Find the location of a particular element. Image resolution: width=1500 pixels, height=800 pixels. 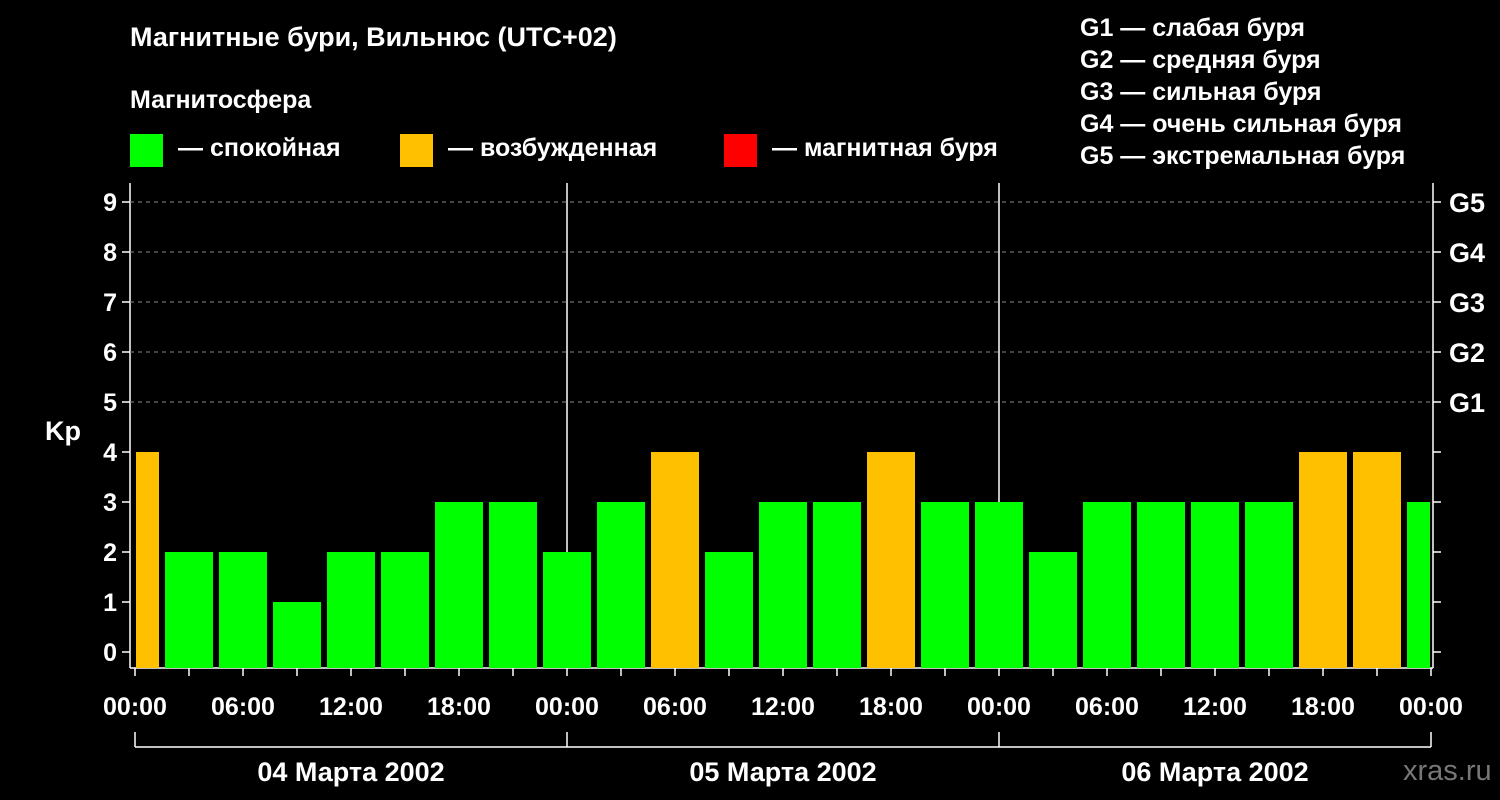

y-tick-label: 4 is located at coordinates (110, 453).